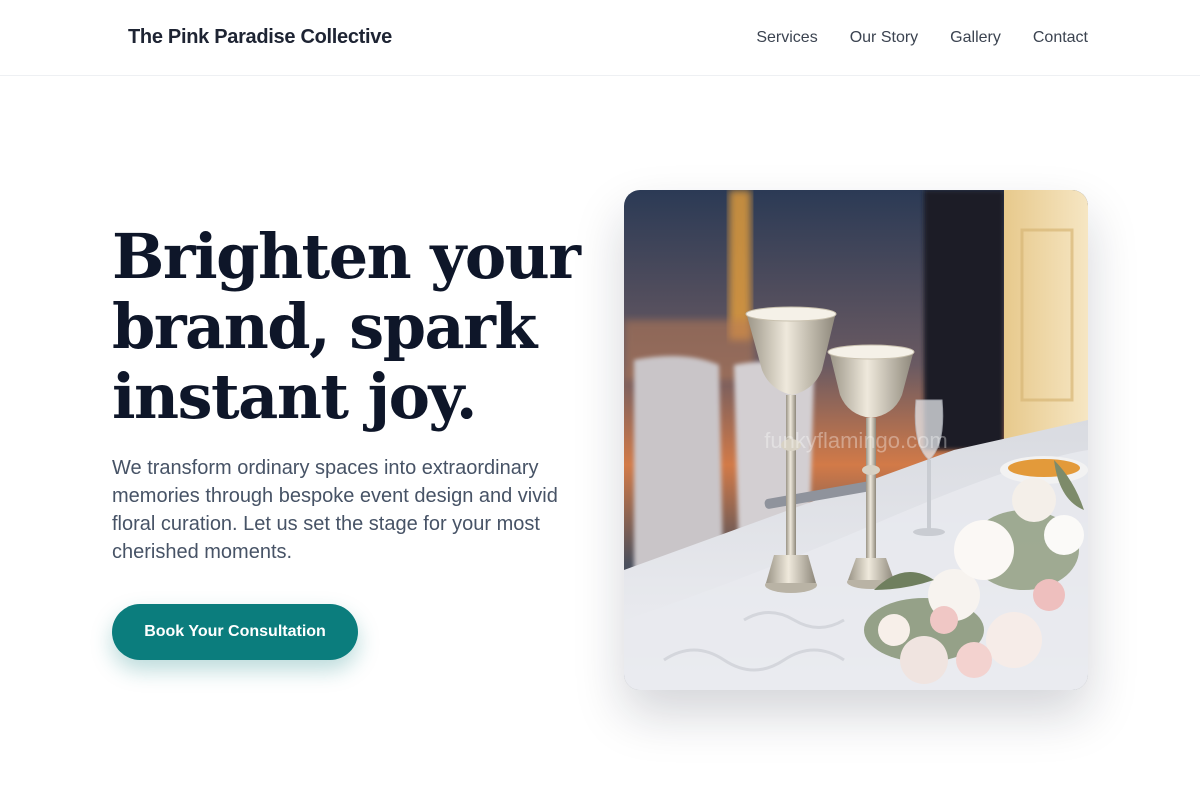 The height and width of the screenshot is (800, 1200). What do you see at coordinates (260, 37) in the screenshot?
I see `brand-logo-text: The Pink Paradise Collective` at bounding box center [260, 37].